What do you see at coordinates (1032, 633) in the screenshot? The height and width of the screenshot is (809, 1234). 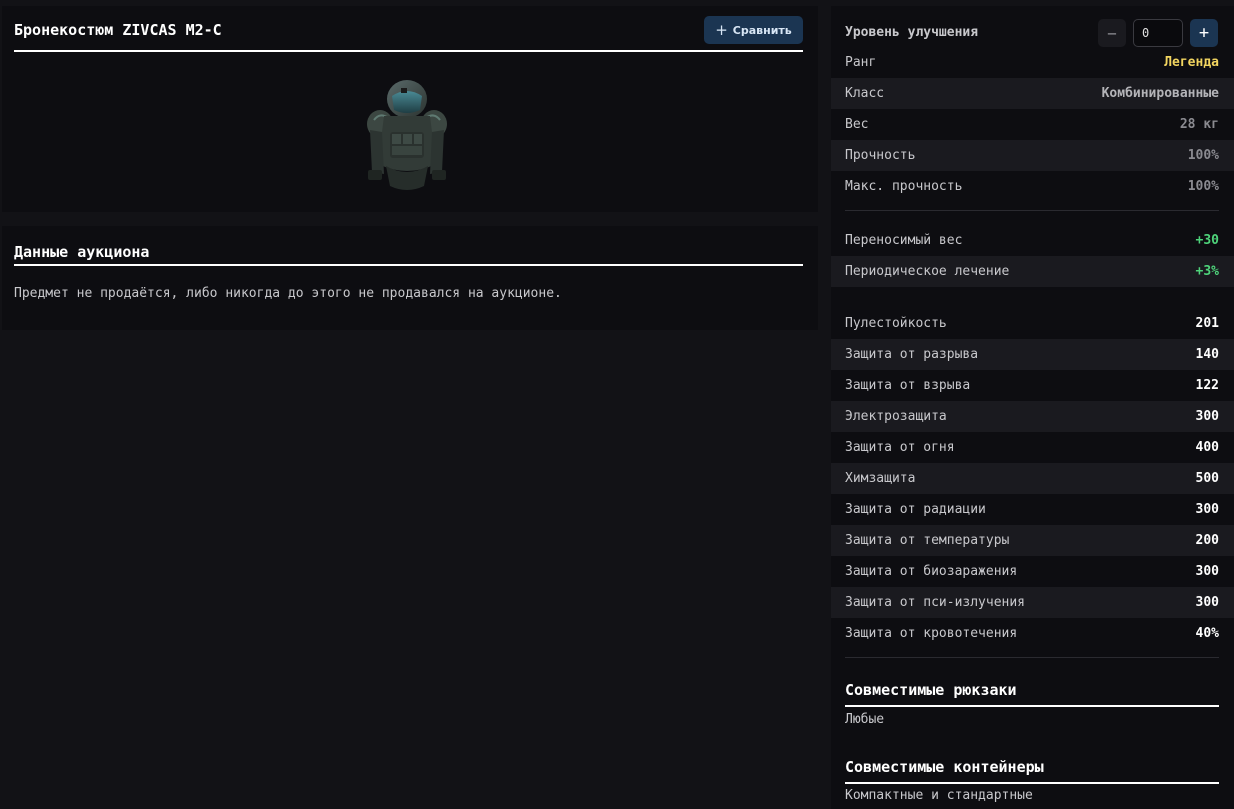 I see `stat-row-protection: Защита от кровотечения 40%` at bounding box center [1032, 633].